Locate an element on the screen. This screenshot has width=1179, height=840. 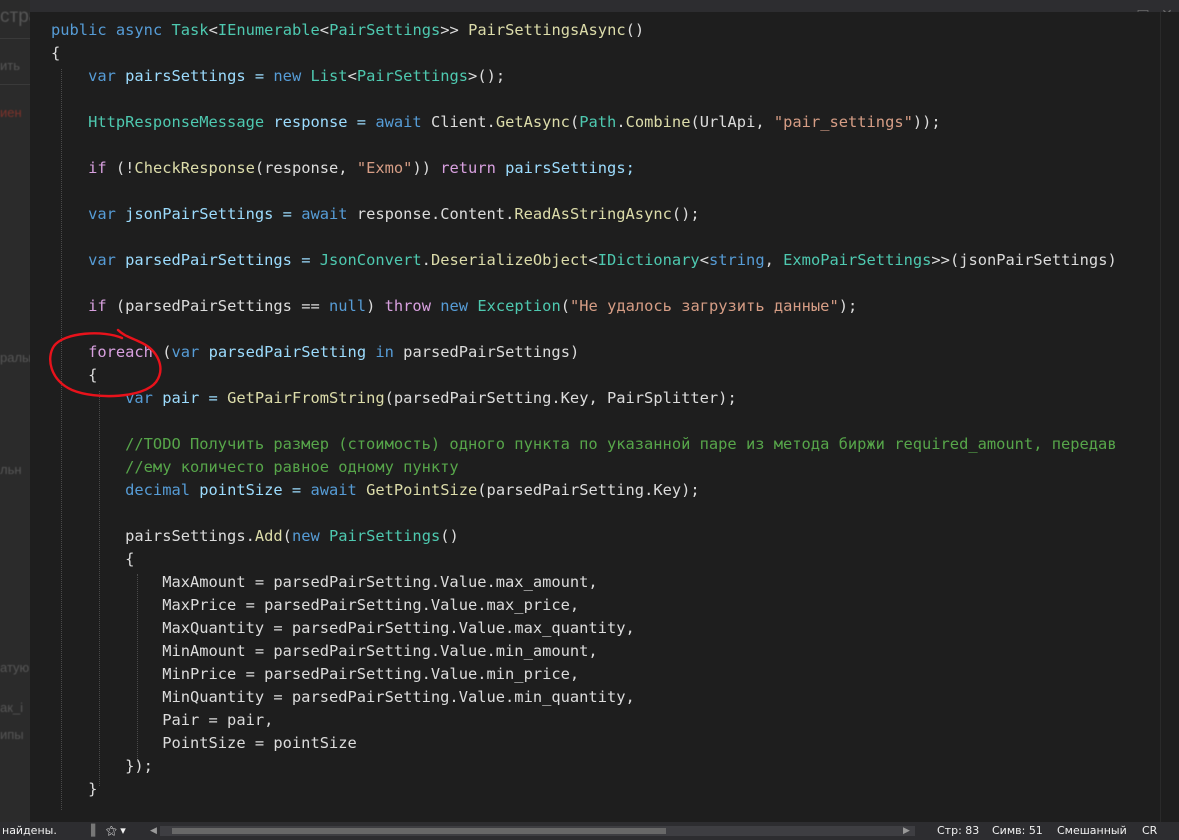
background-text: ралы is located at coordinates (15, 357).